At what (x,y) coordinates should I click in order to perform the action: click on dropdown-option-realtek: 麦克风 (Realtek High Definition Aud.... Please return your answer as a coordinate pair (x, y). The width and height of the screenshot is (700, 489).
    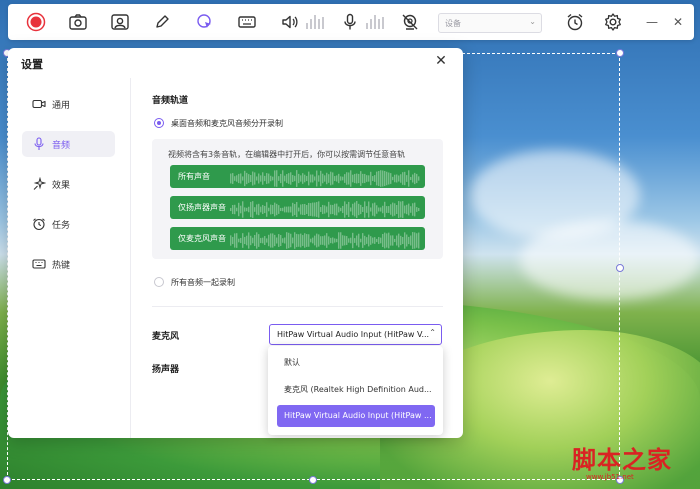
    Looking at the image, I should click on (356, 389).